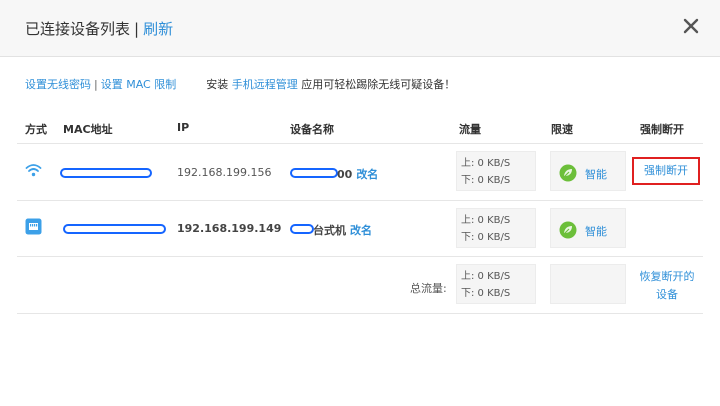 Image resolution: width=720 pixels, height=406 pixels. Describe the element at coordinates (486, 276) in the screenshot. I see `total-upload-speed: 上: 0 KB/S` at that location.